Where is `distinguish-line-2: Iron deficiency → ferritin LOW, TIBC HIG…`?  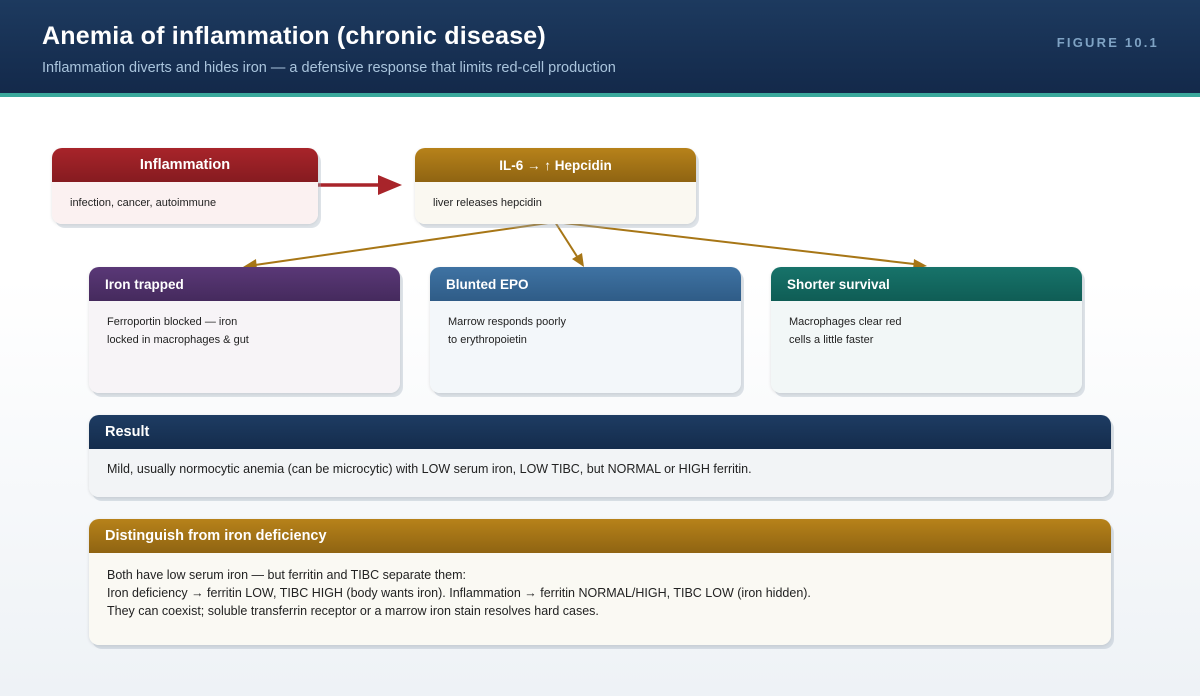
distinguish-line-2: Iron deficiency → ferritin LOW, TIBC HIG… is located at coordinates (459, 593).